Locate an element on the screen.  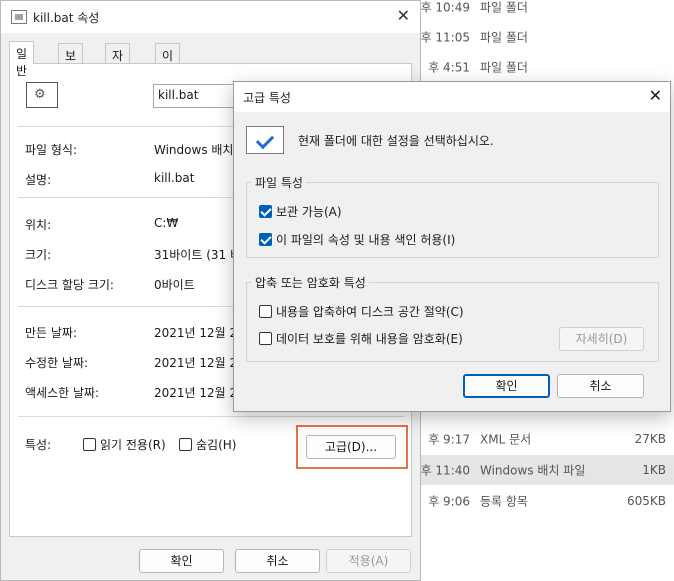
advanced-titlebar: 고급 특성 ✕ is located at coordinates (452, 97).